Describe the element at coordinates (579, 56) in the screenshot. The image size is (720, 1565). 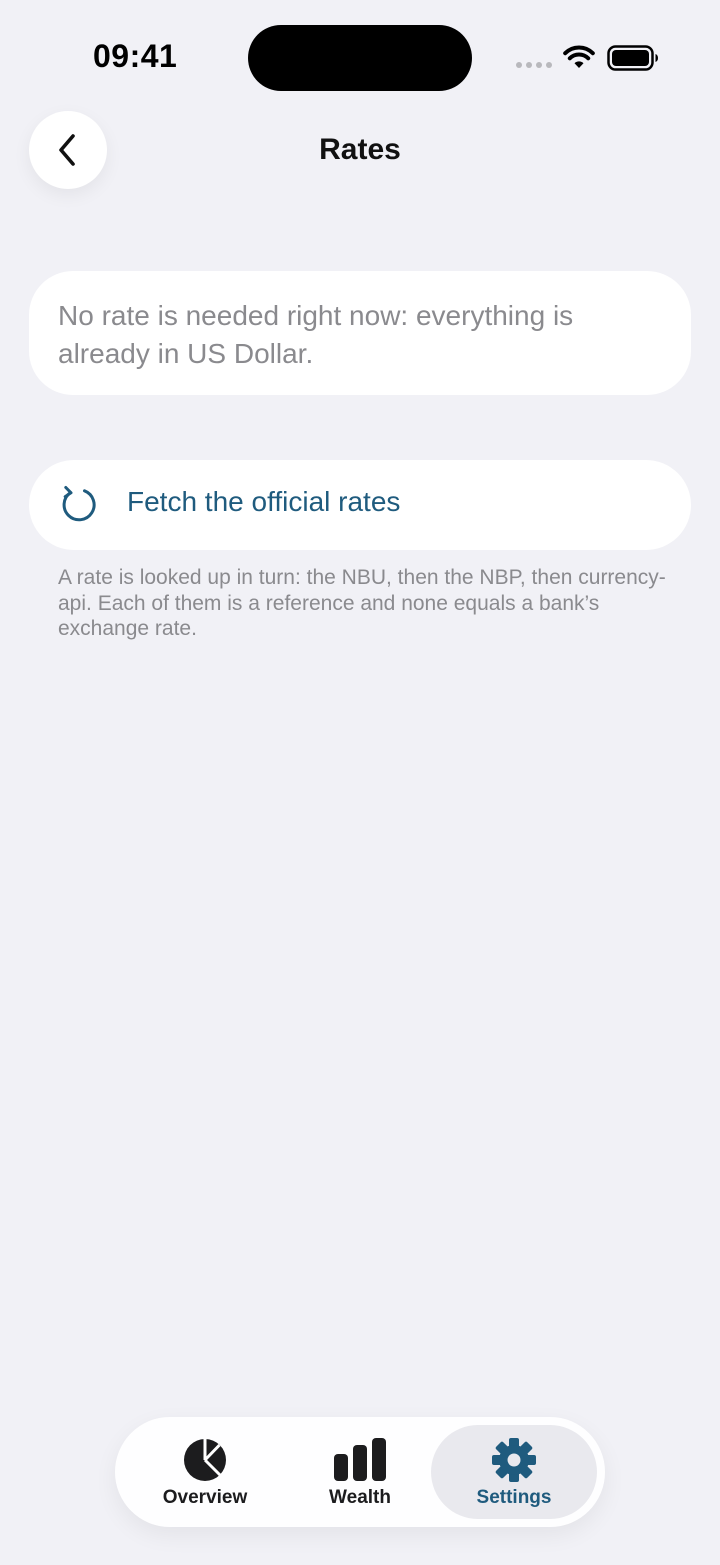
I see `wifi-icon` at that location.